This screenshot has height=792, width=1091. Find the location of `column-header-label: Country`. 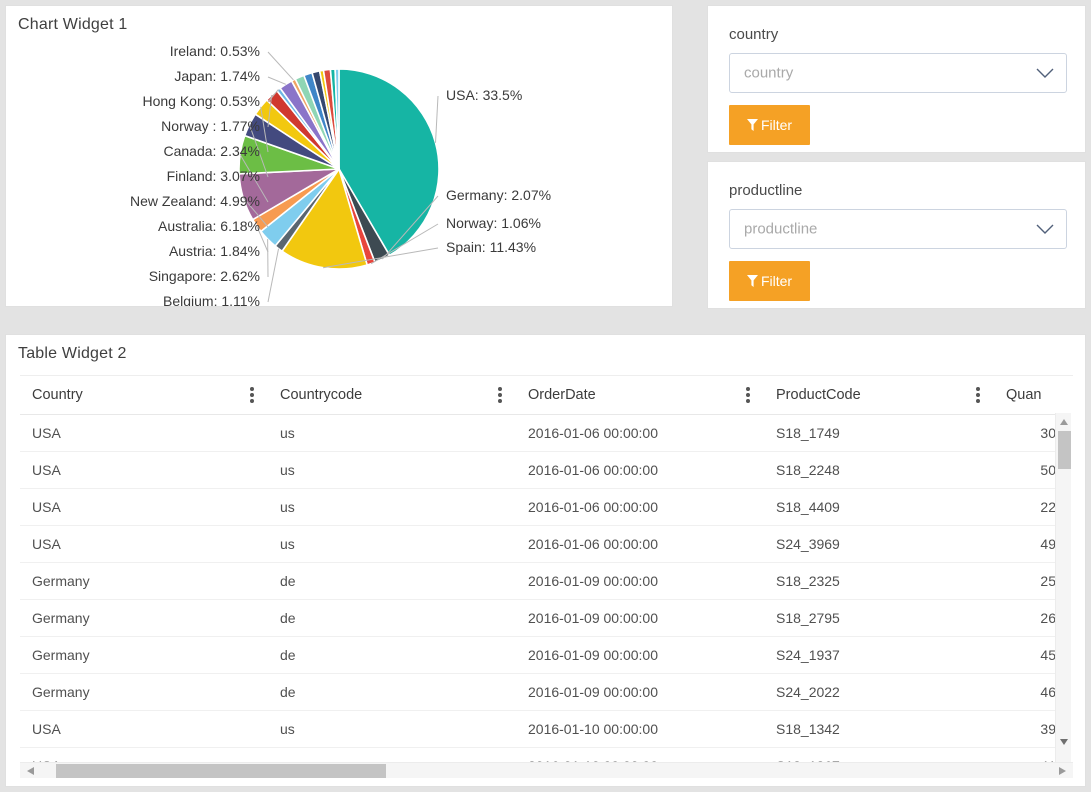

column-header-label: Country is located at coordinates (57, 395).